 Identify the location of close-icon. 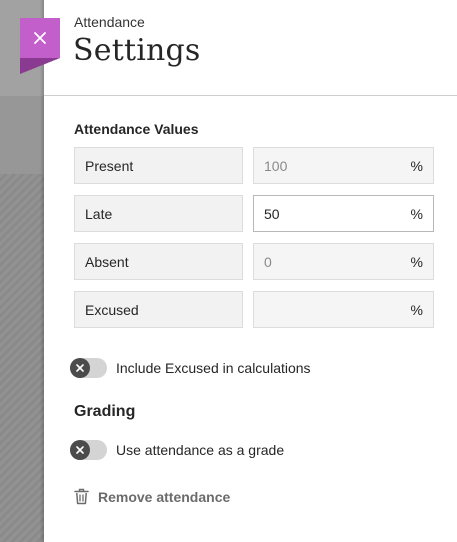
(40, 38).